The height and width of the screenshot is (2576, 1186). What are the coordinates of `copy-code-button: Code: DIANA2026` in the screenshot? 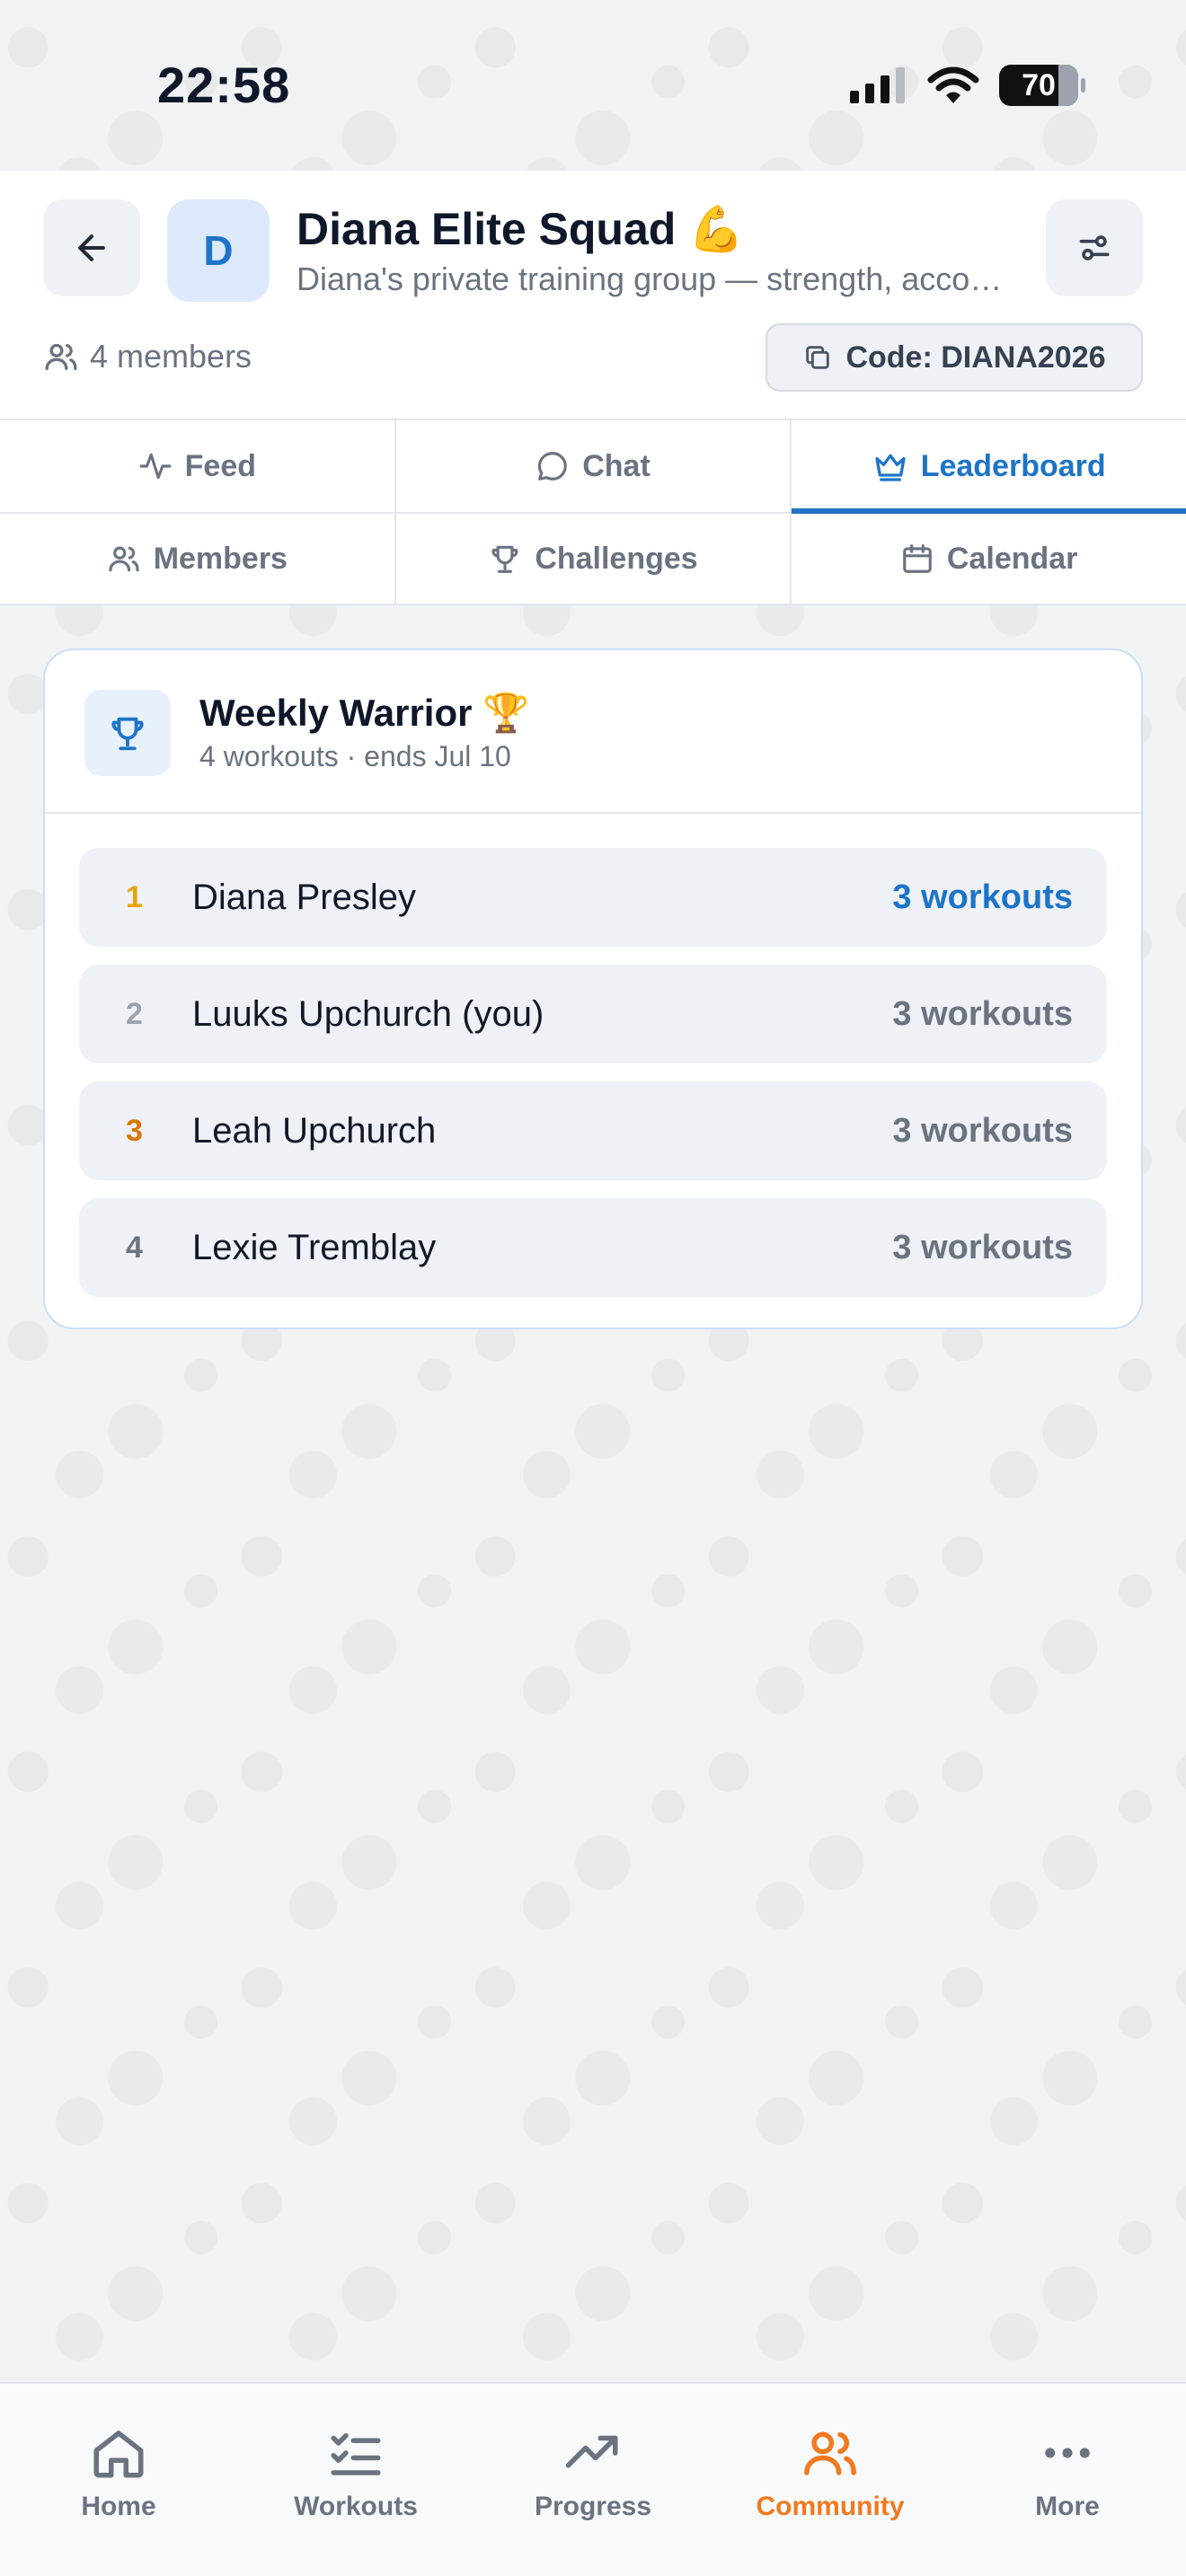 It's located at (954, 357).